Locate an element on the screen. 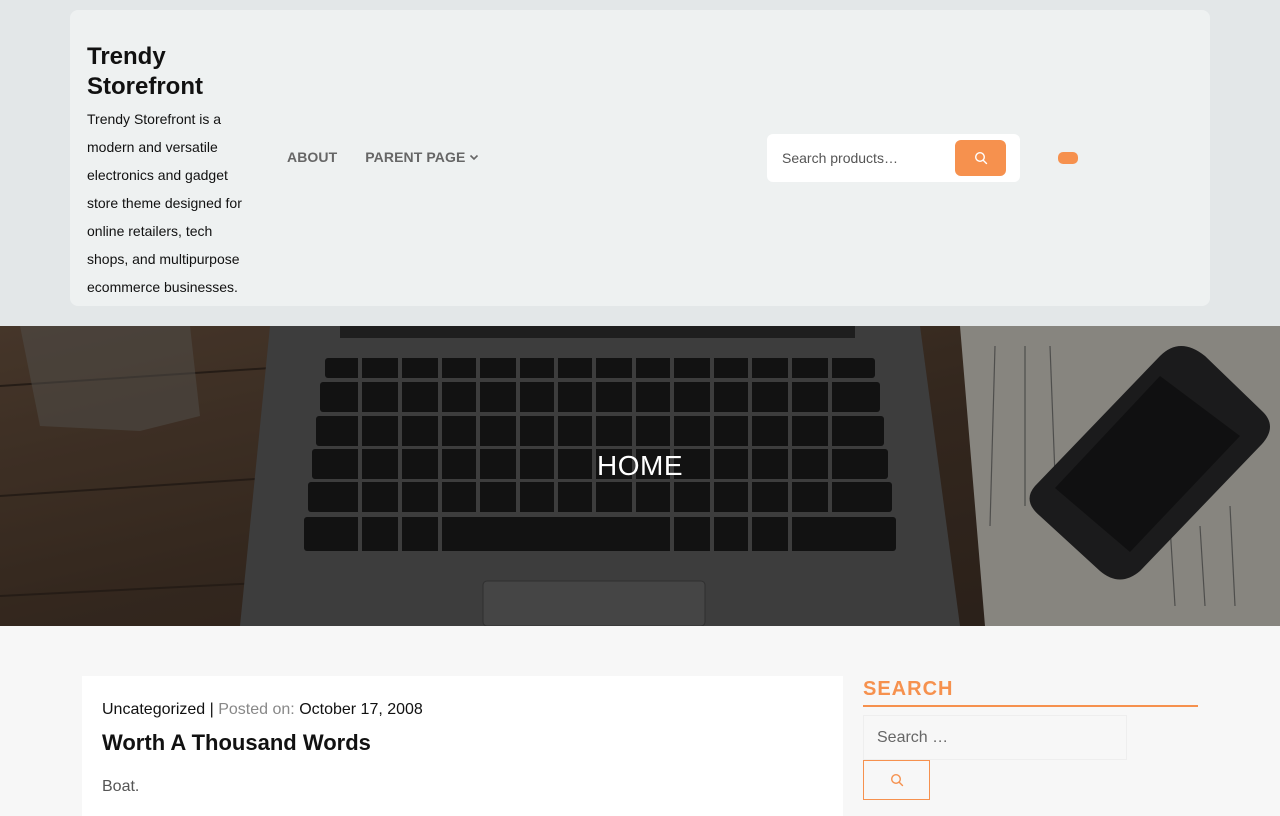  nav-item-label: PARENT PAGE is located at coordinates (415, 157).